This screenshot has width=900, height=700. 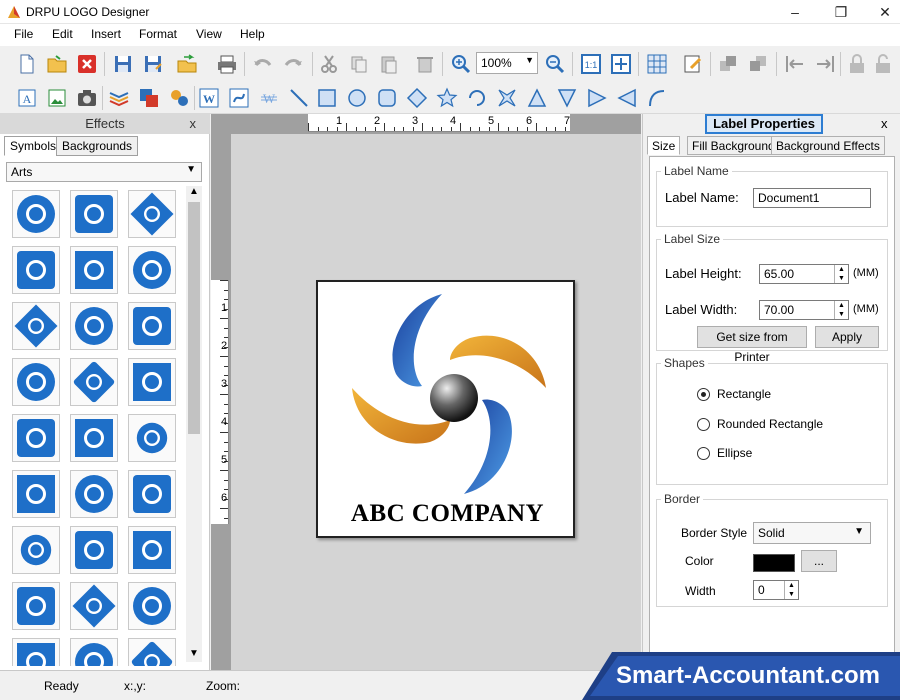 I want to click on close-file-icon, so click(x=87, y=64).